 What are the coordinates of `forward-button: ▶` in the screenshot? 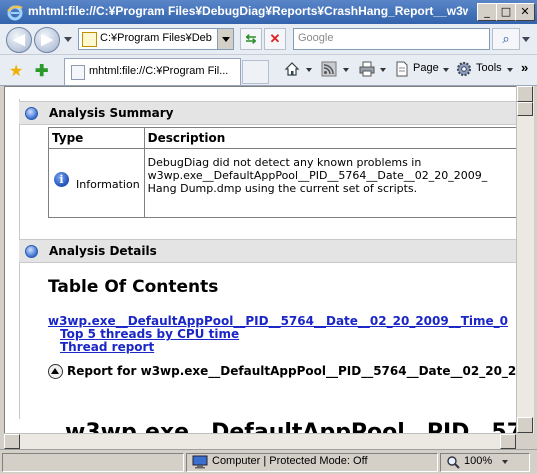 It's located at (47, 40).